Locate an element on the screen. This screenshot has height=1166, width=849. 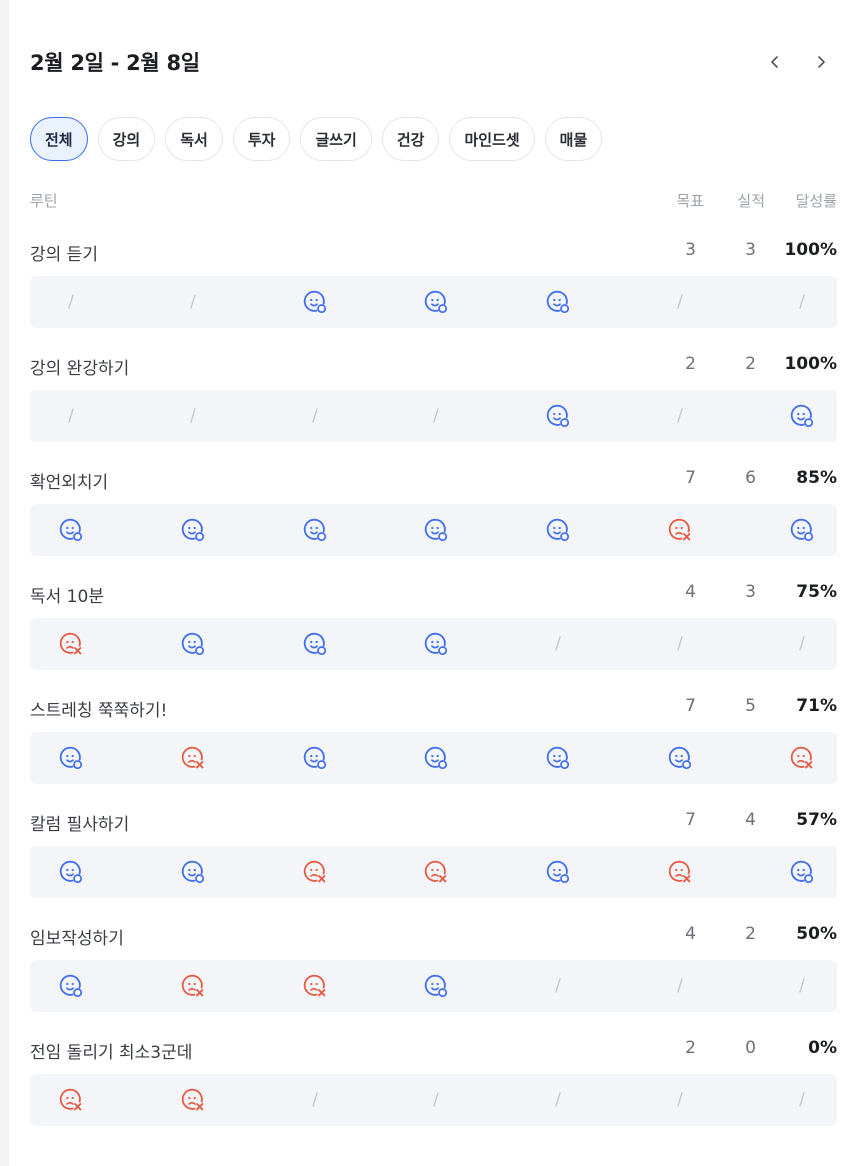
routine-goal: 4 is located at coordinates (690, 934).